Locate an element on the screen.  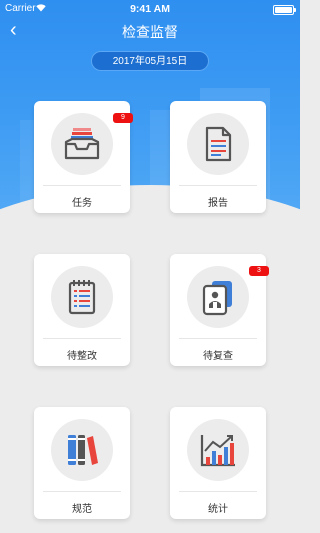
rectify-notebook-icon is located at coordinates (82, 297).